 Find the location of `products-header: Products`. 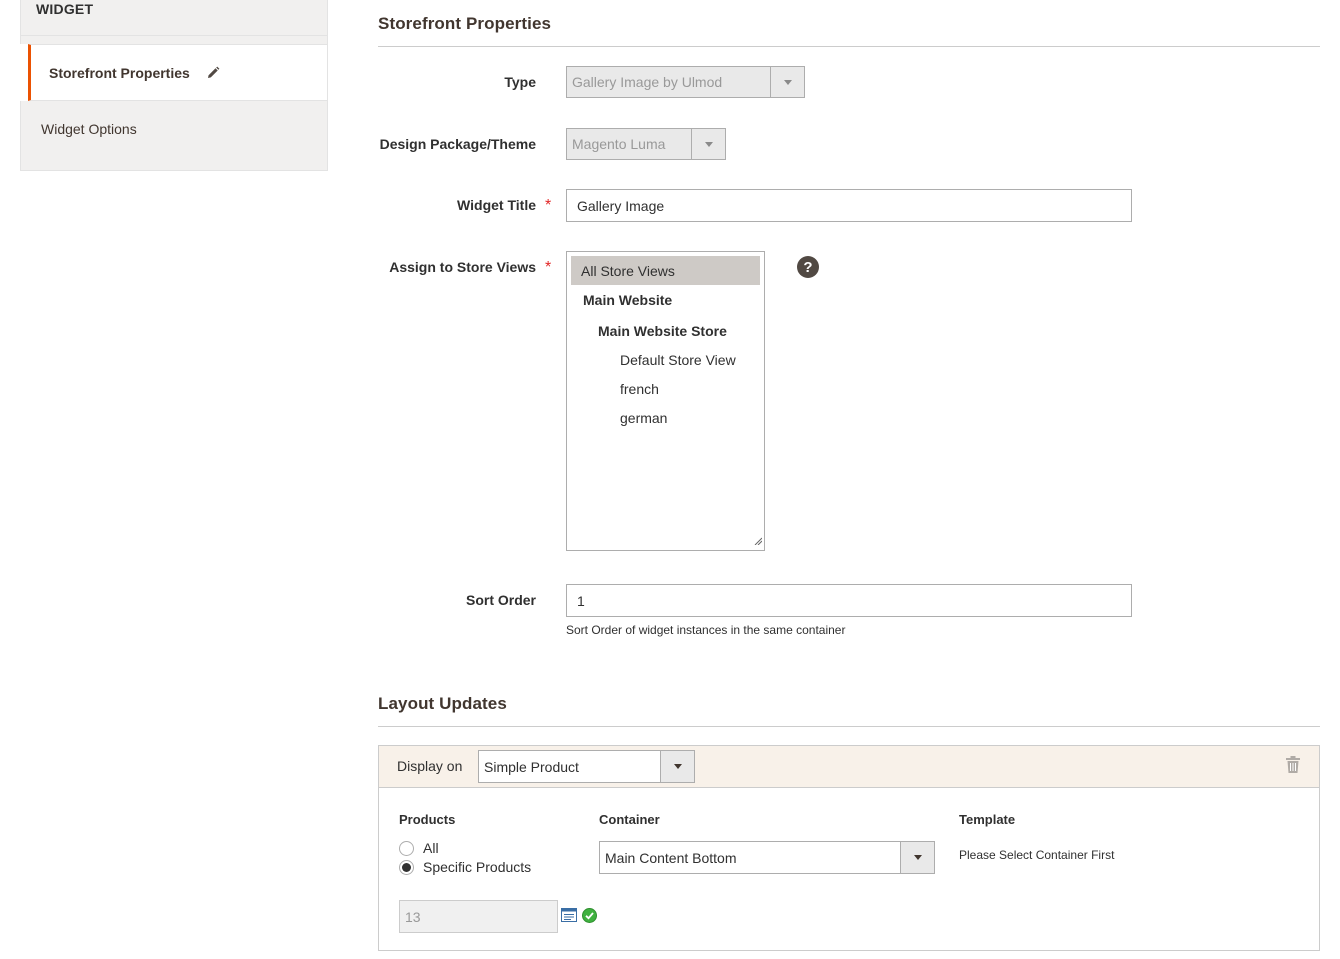

products-header: Products is located at coordinates (427, 819).